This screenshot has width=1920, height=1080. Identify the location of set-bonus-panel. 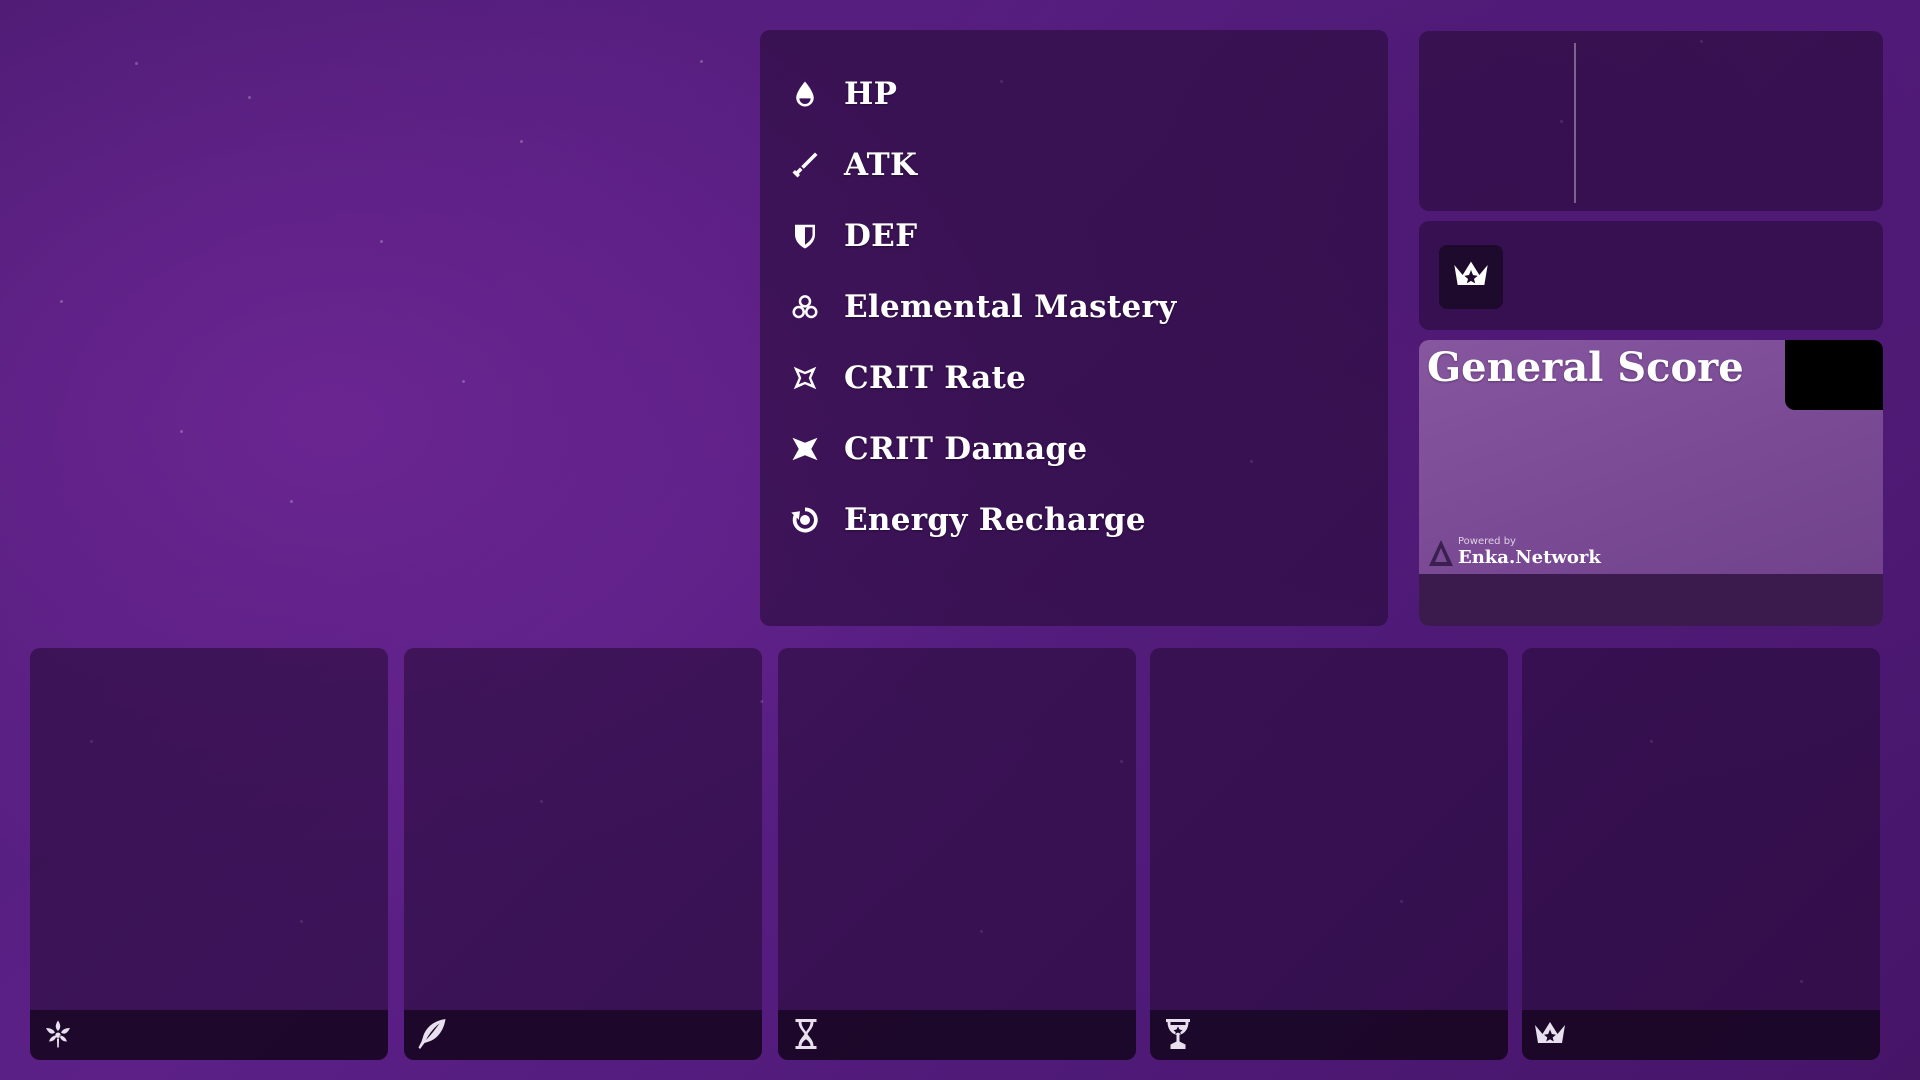
(1651, 275).